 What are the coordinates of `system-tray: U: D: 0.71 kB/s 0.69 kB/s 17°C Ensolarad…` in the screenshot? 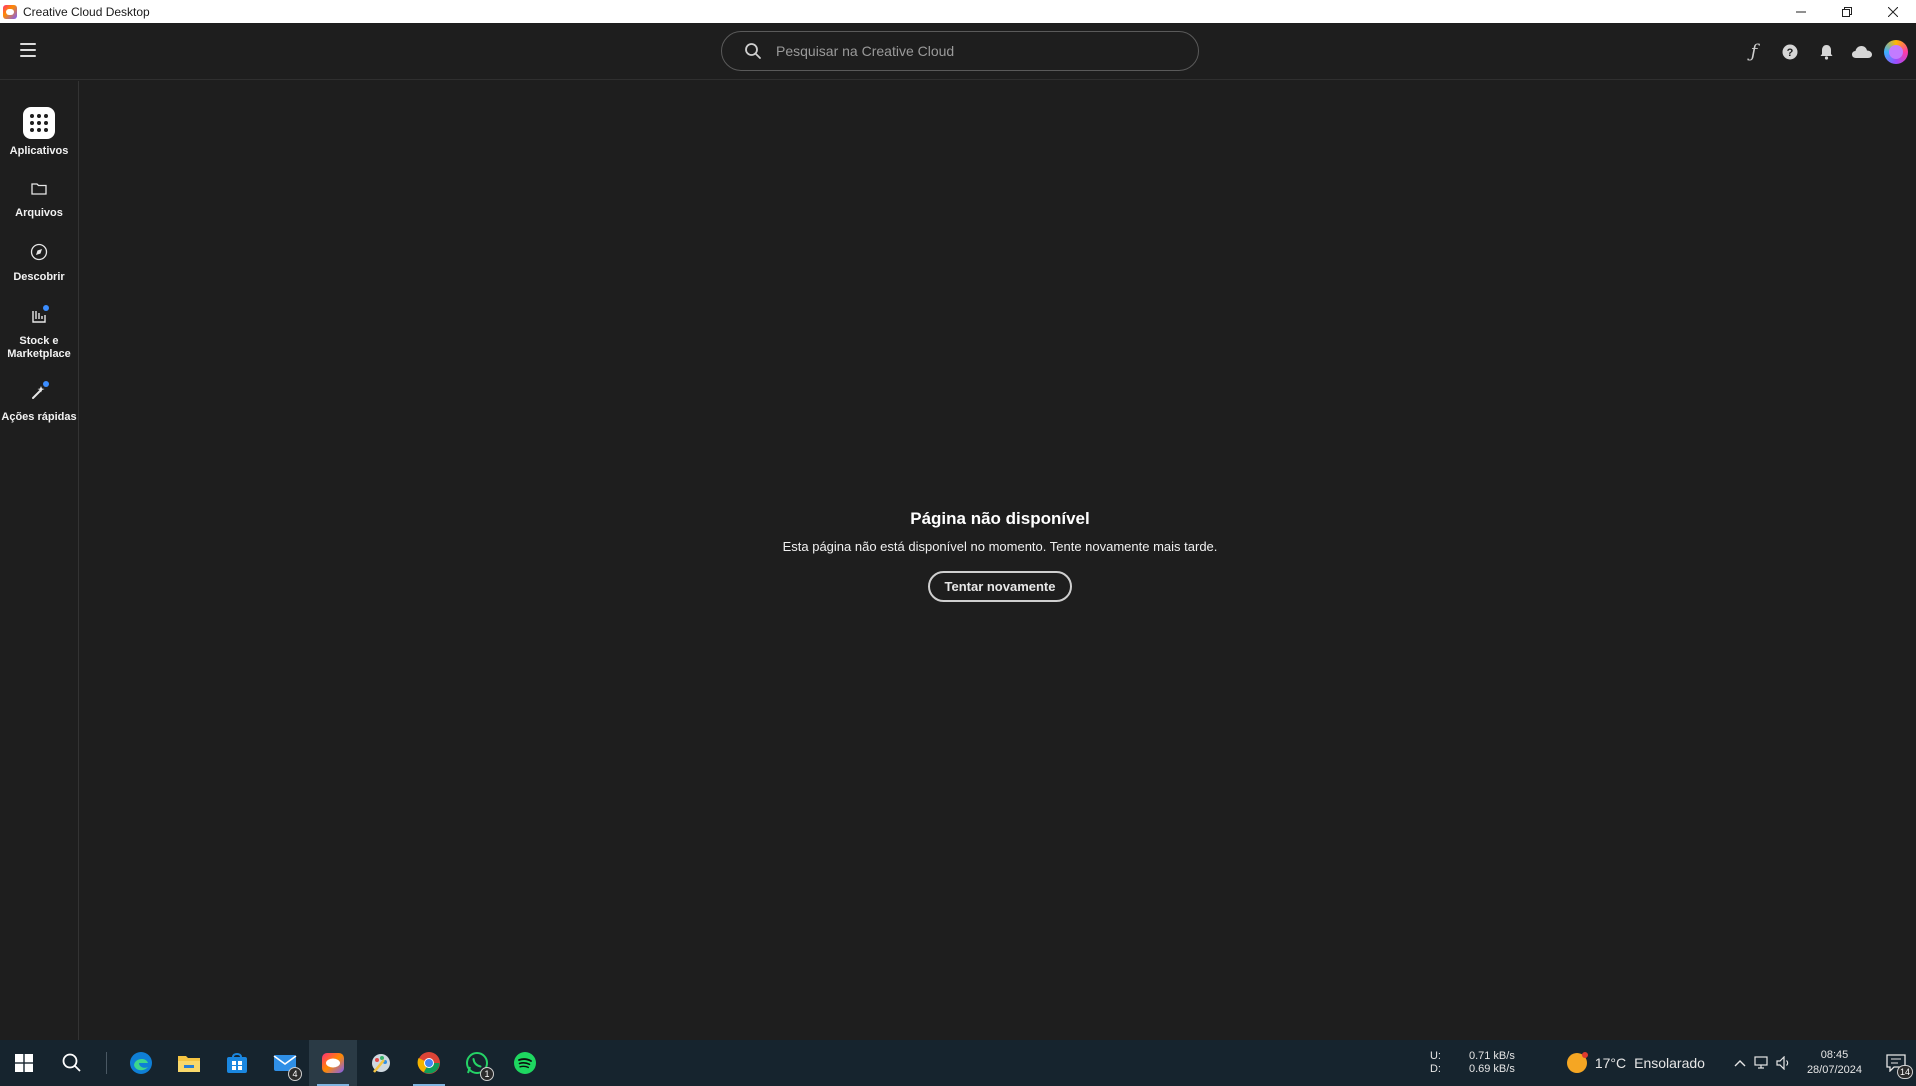 It's located at (1673, 1063).